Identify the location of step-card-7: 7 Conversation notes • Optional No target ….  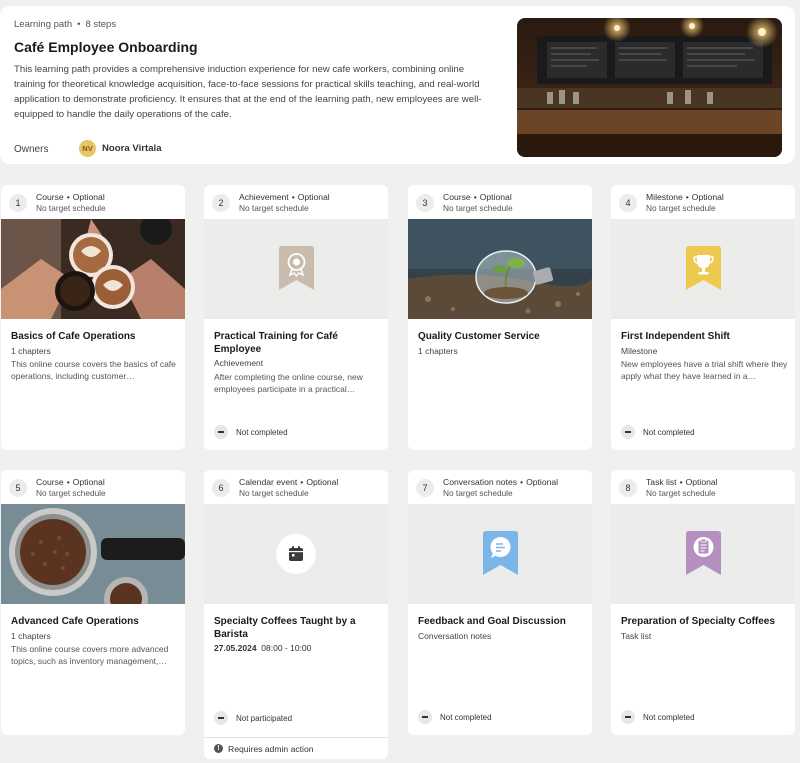
(500, 602).